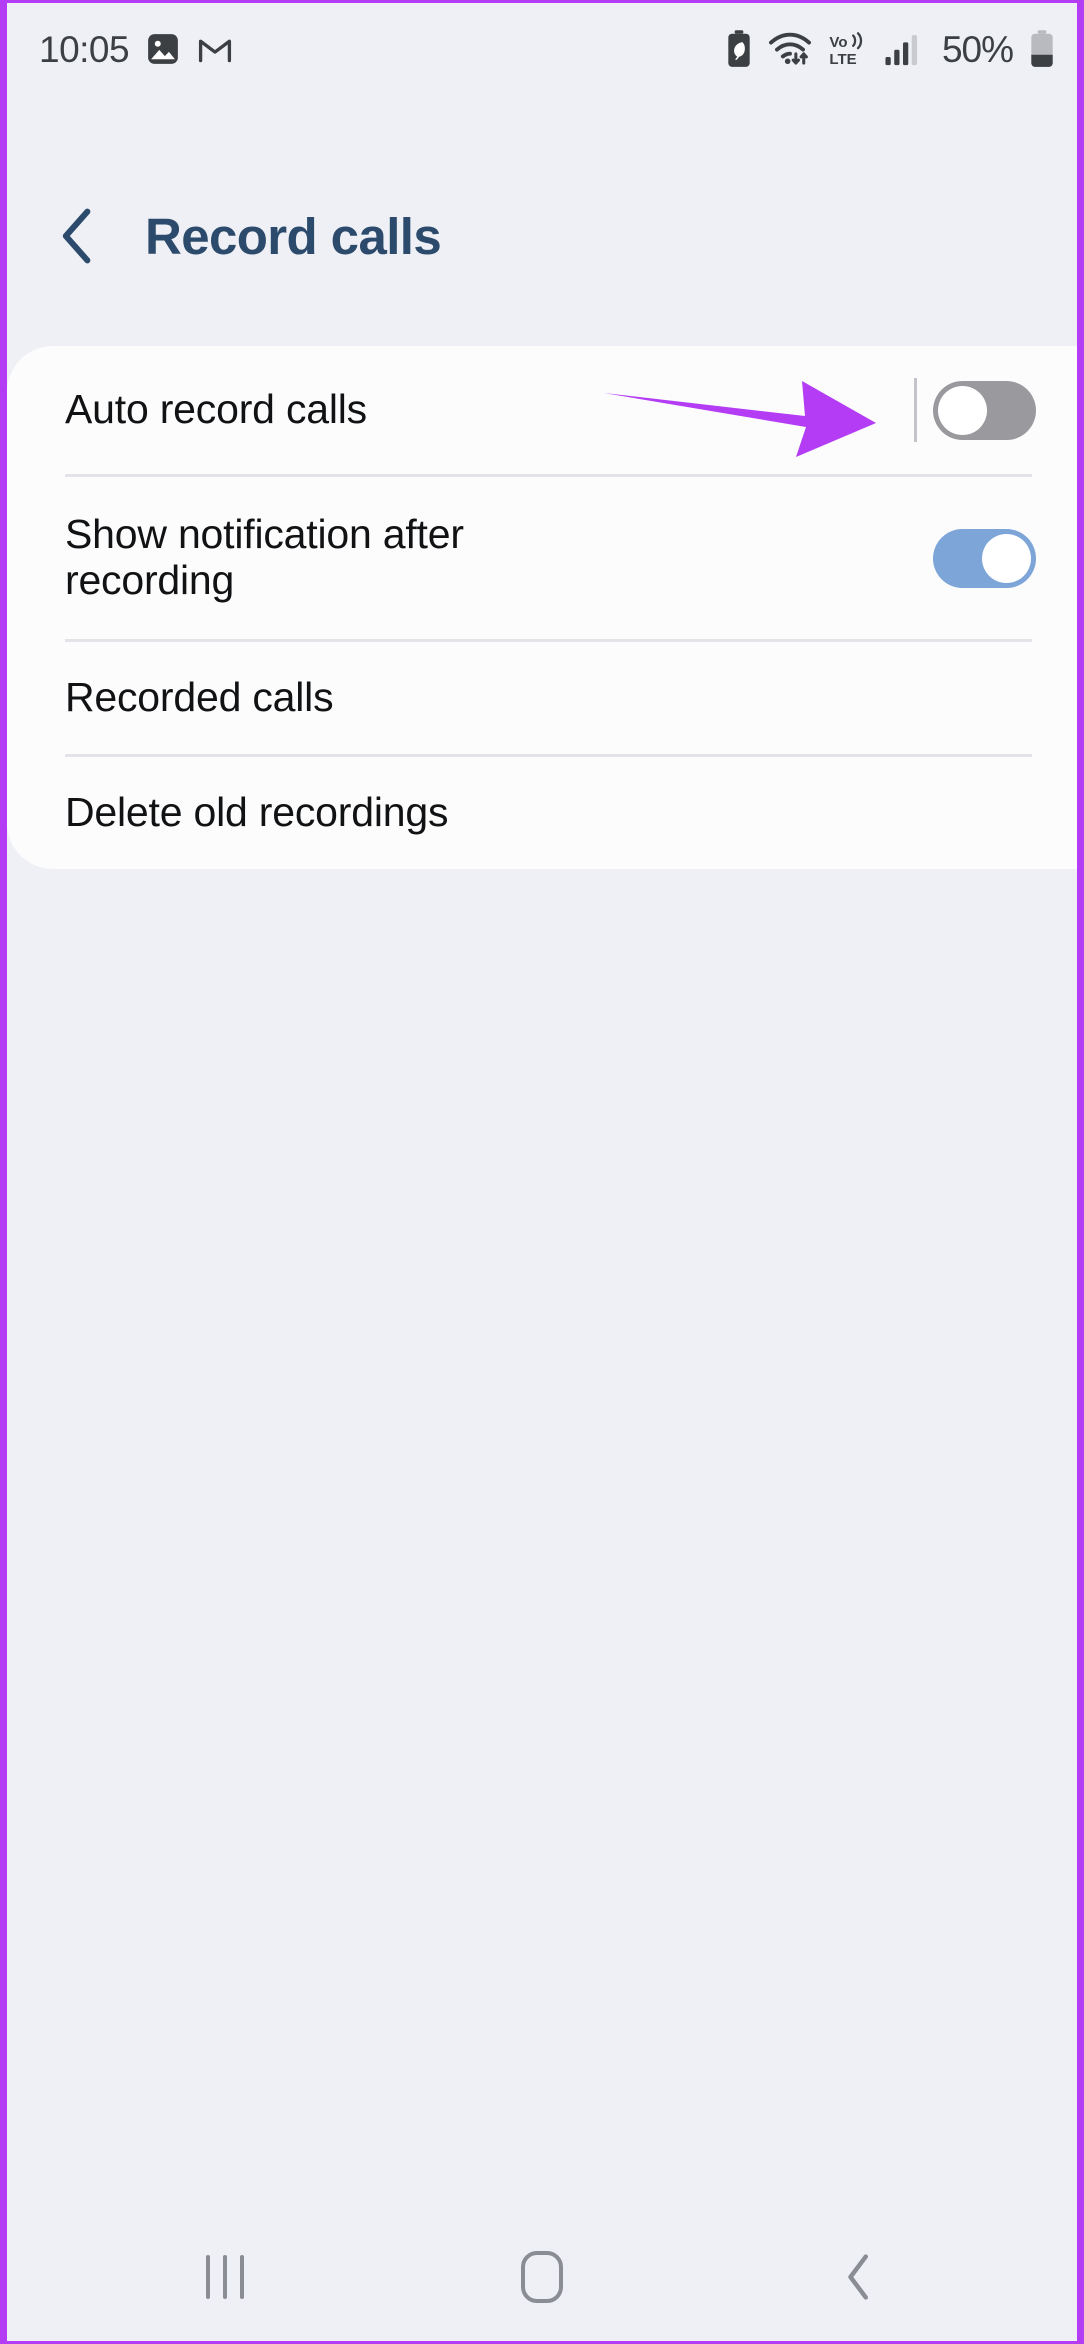  I want to click on wifi-icon, so click(790, 49).